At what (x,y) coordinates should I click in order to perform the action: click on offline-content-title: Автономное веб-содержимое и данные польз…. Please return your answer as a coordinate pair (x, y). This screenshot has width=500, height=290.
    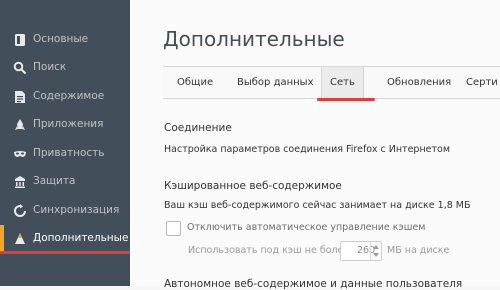
    Looking at the image, I should click on (313, 284).